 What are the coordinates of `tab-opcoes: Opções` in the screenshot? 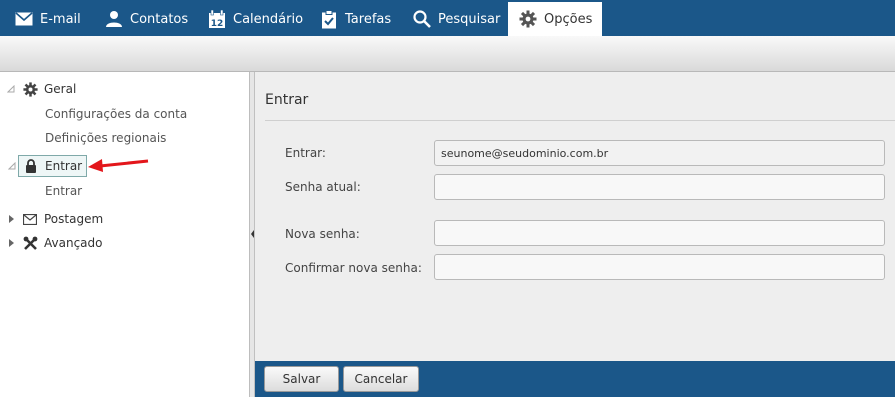 It's located at (555, 19).